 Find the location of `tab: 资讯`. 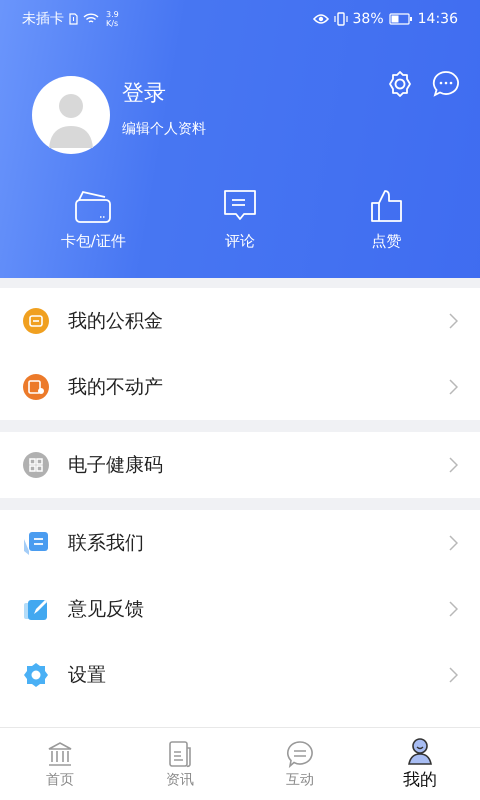

tab: 资讯 is located at coordinates (180, 764).